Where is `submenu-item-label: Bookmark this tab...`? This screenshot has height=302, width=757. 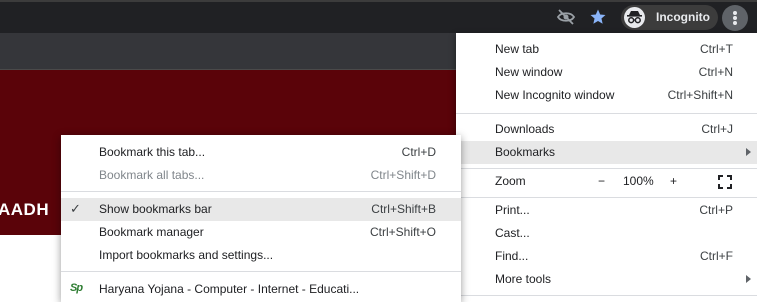
submenu-item-label: Bookmark this tab... is located at coordinates (152, 152).